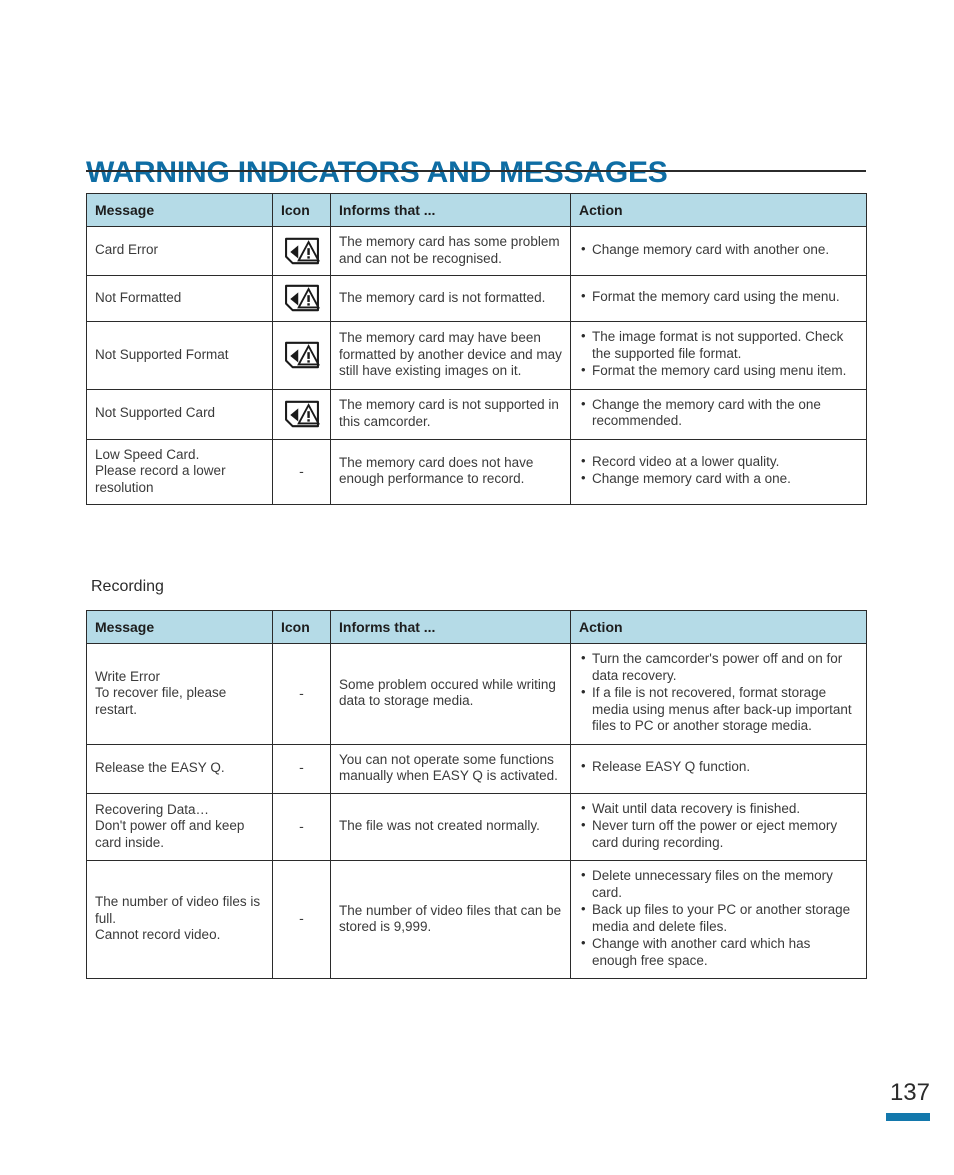 This screenshot has width=954, height=1175. I want to click on action-list: Release EASY Q function., so click(718, 767).